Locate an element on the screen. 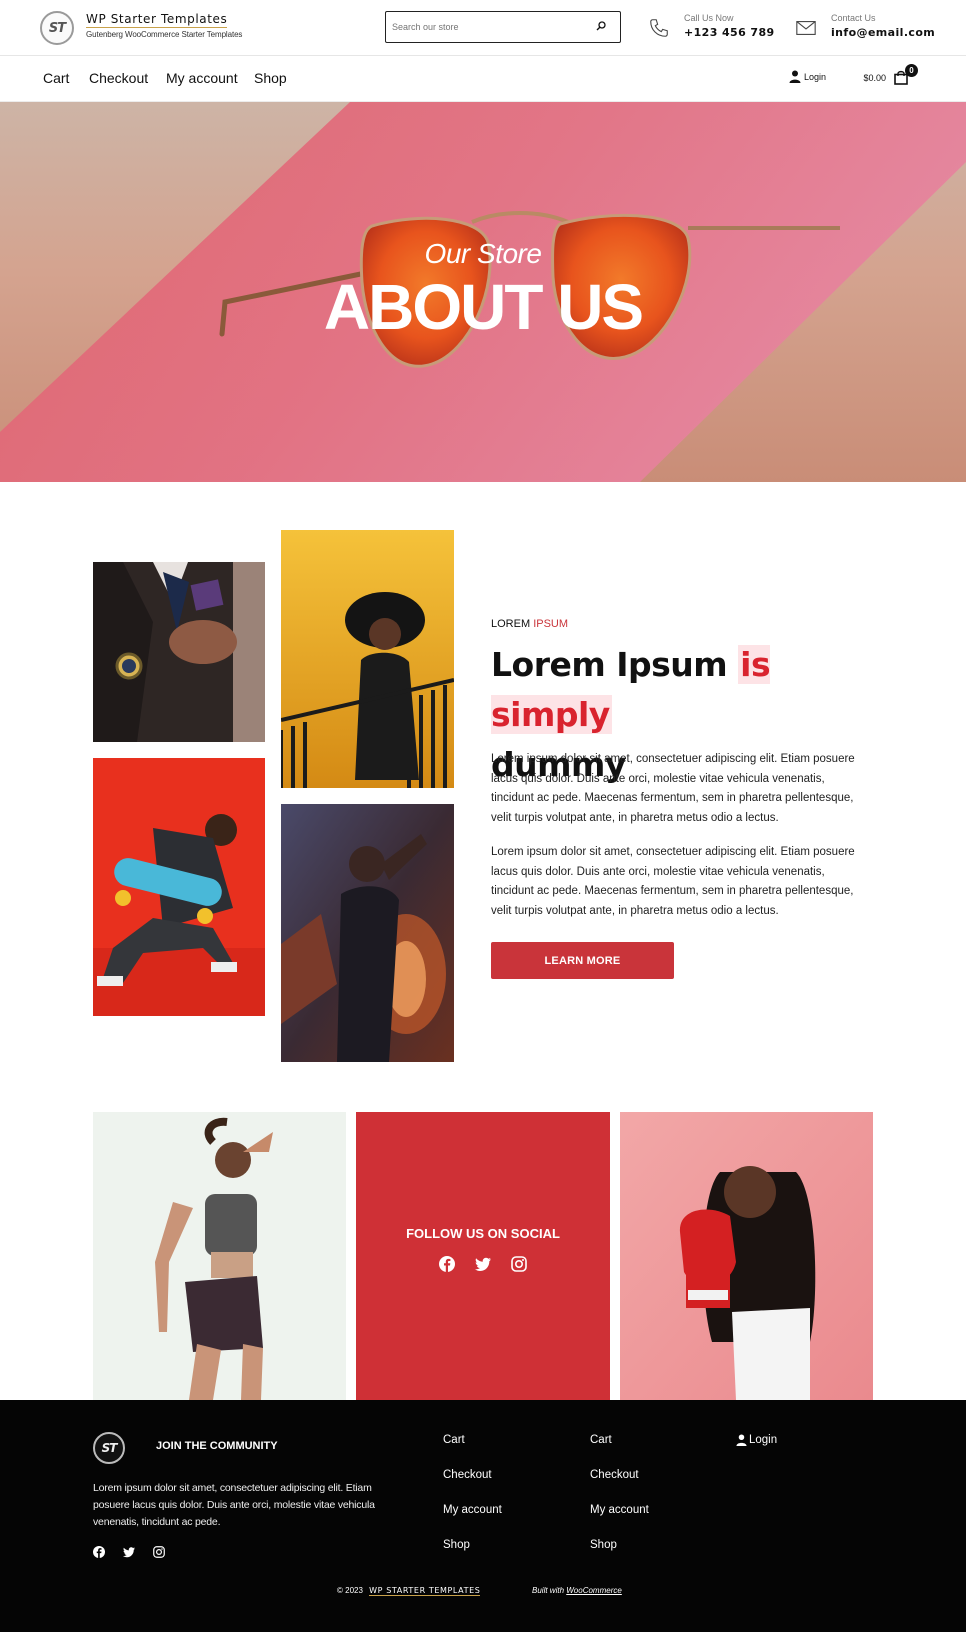 The height and width of the screenshot is (1632, 966). about-eyebrow: LOREM IPSUM is located at coordinates (529, 624).